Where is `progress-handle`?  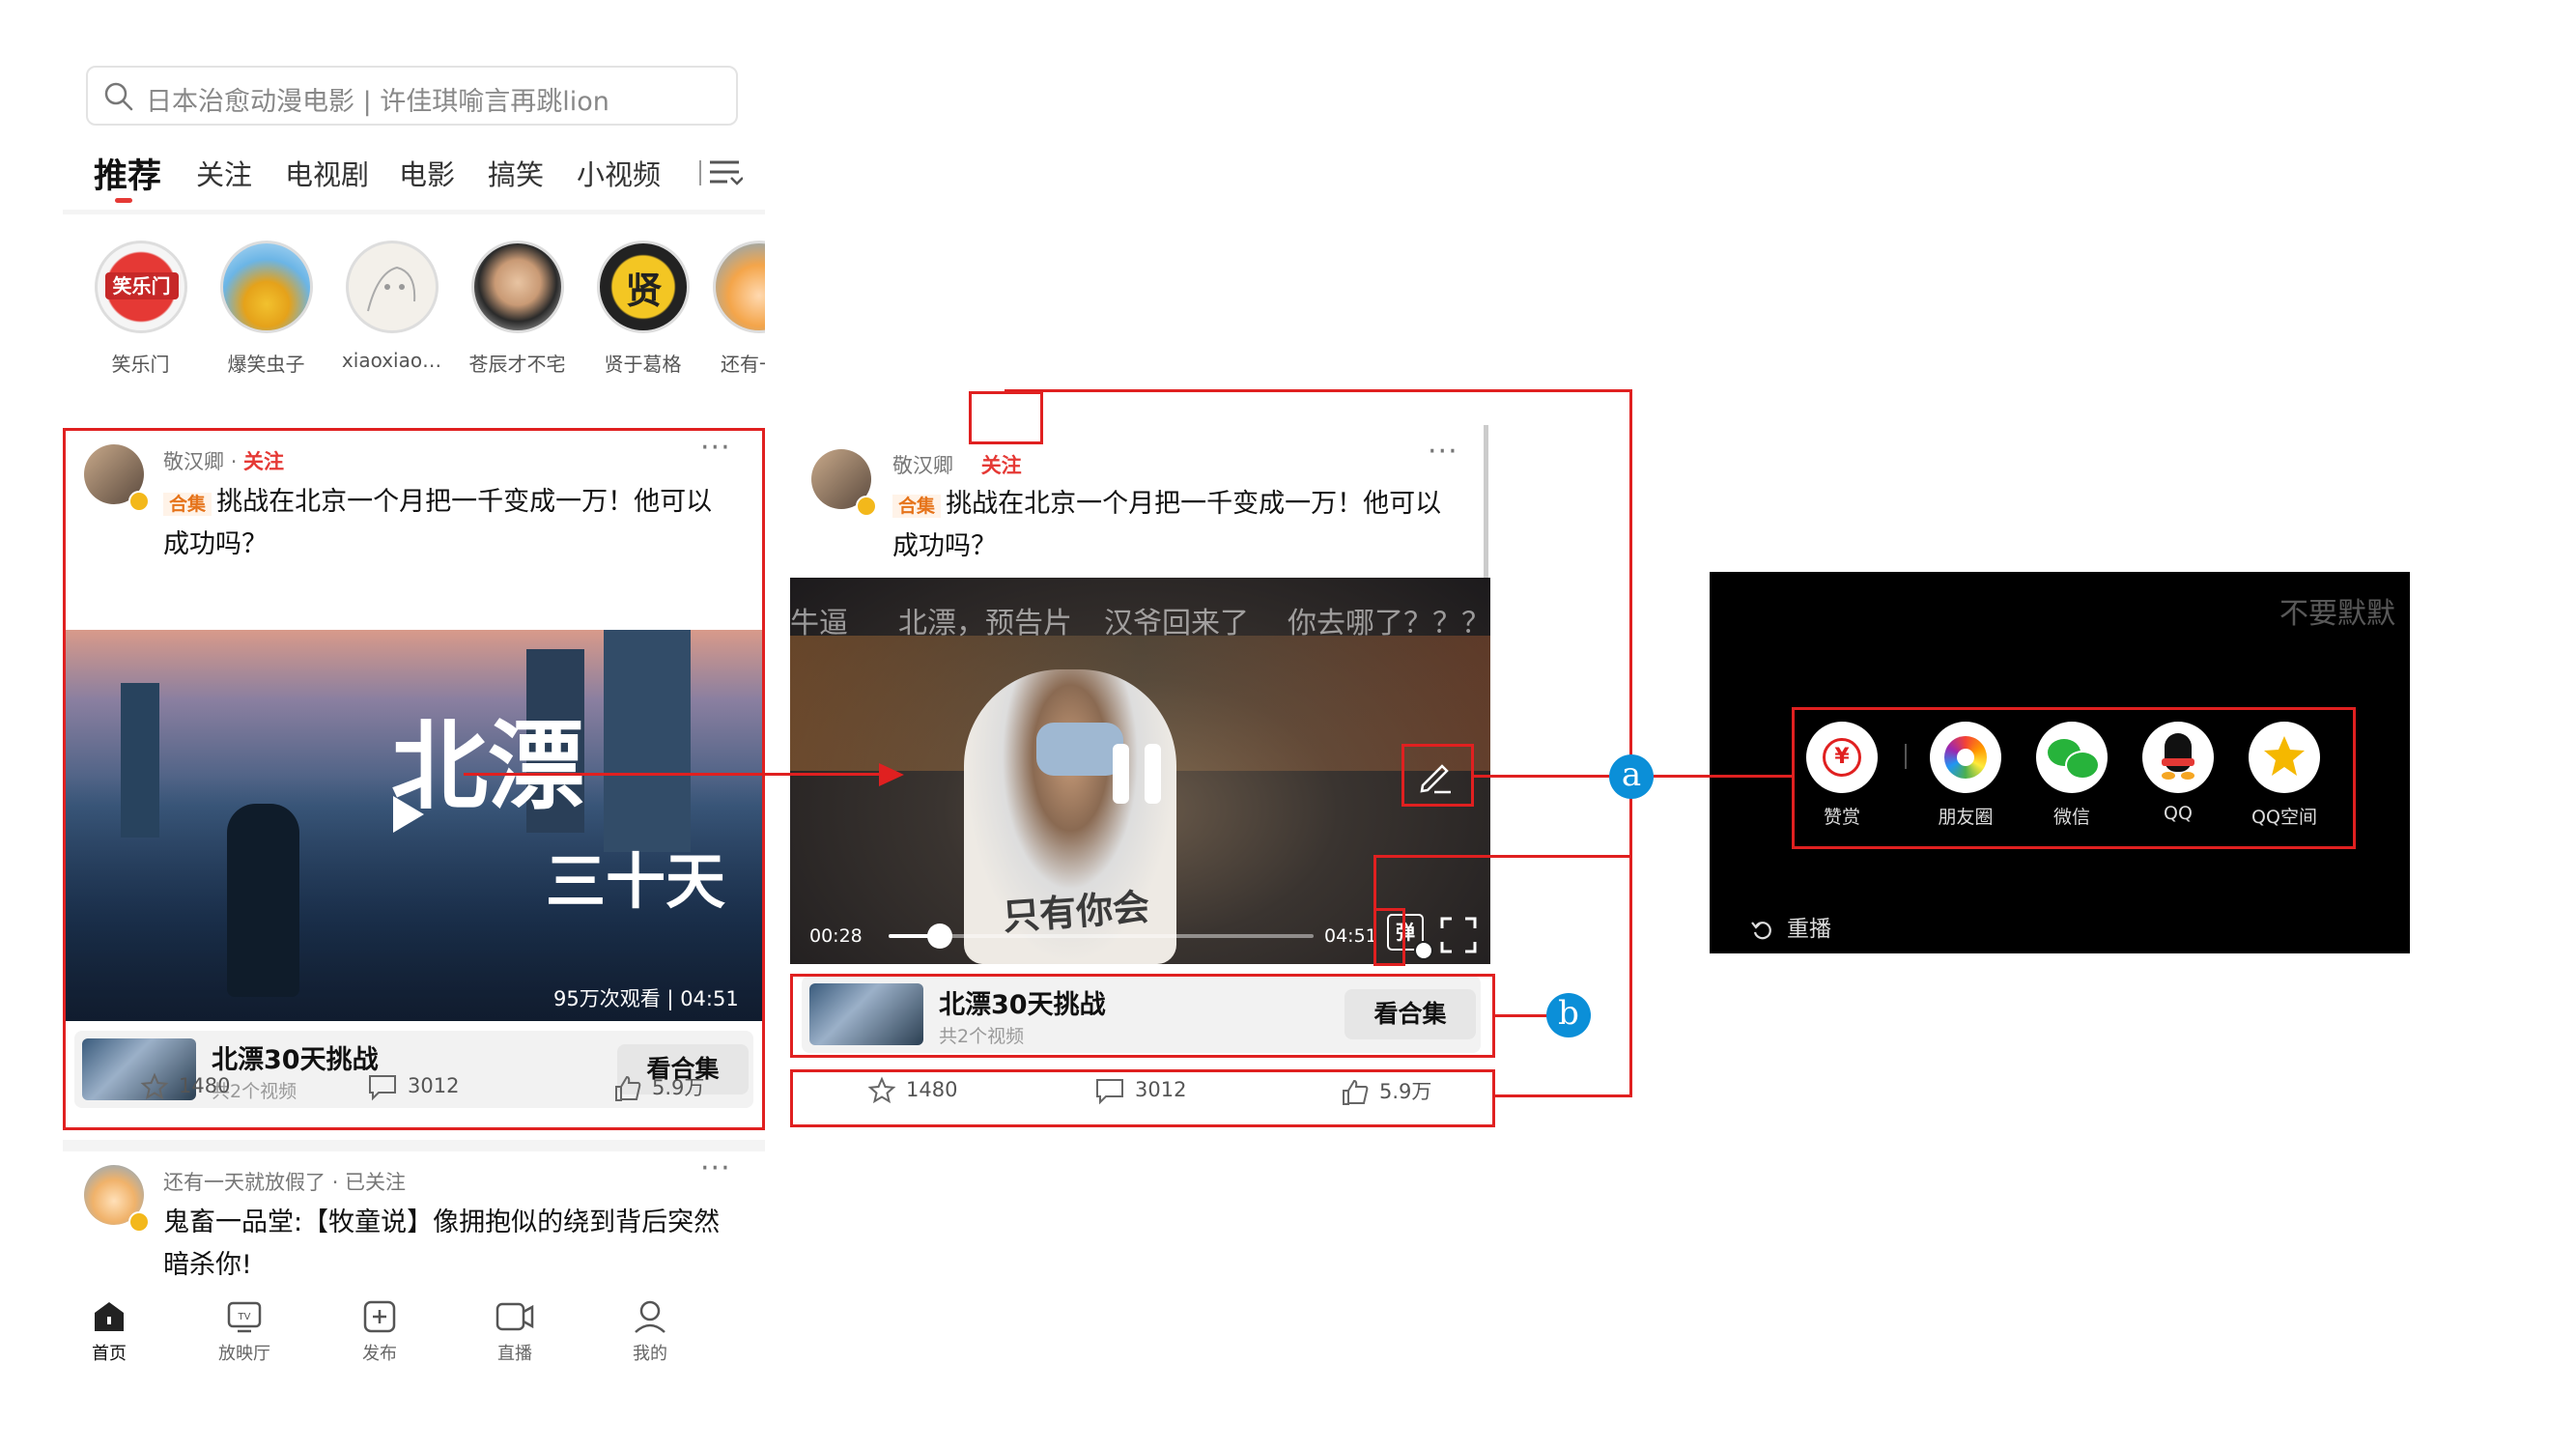
progress-handle is located at coordinates (939, 936).